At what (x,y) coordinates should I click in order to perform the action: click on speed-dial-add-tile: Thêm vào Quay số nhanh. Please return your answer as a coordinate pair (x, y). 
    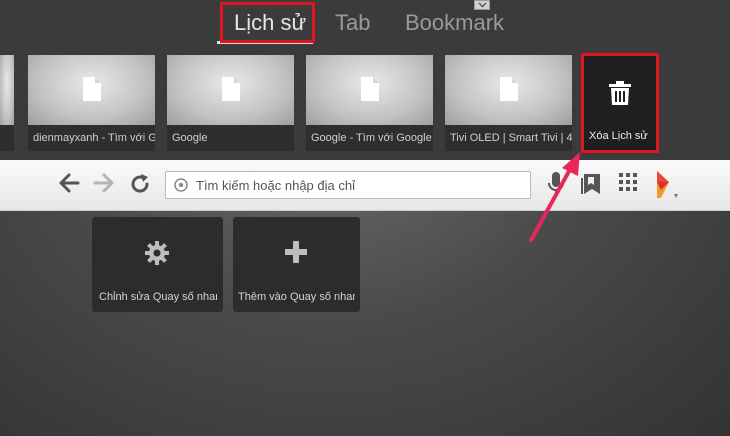
    Looking at the image, I should click on (296, 264).